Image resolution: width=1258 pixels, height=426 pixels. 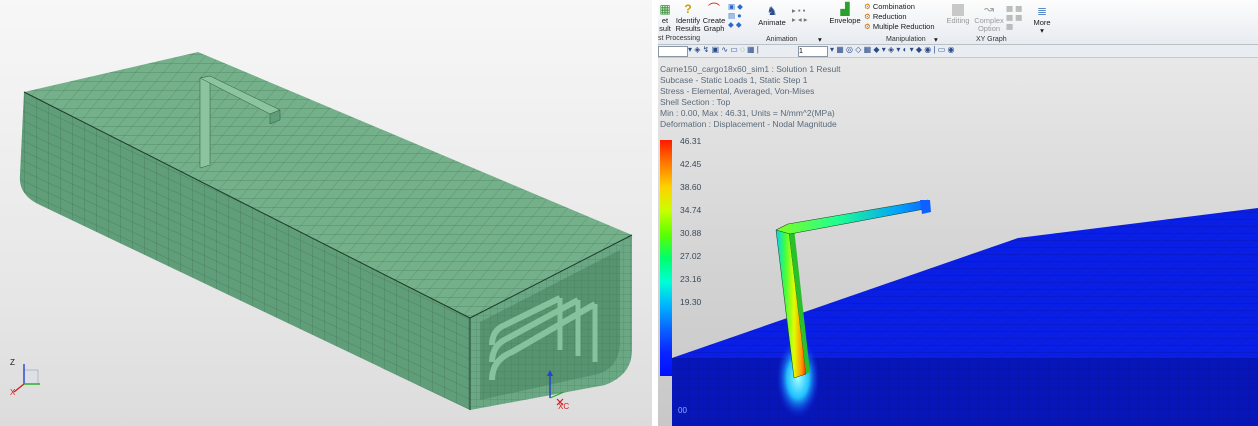 What do you see at coordinates (691, 233) in the screenshot?
I see `legend-value: 30.88` at bounding box center [691, 233].